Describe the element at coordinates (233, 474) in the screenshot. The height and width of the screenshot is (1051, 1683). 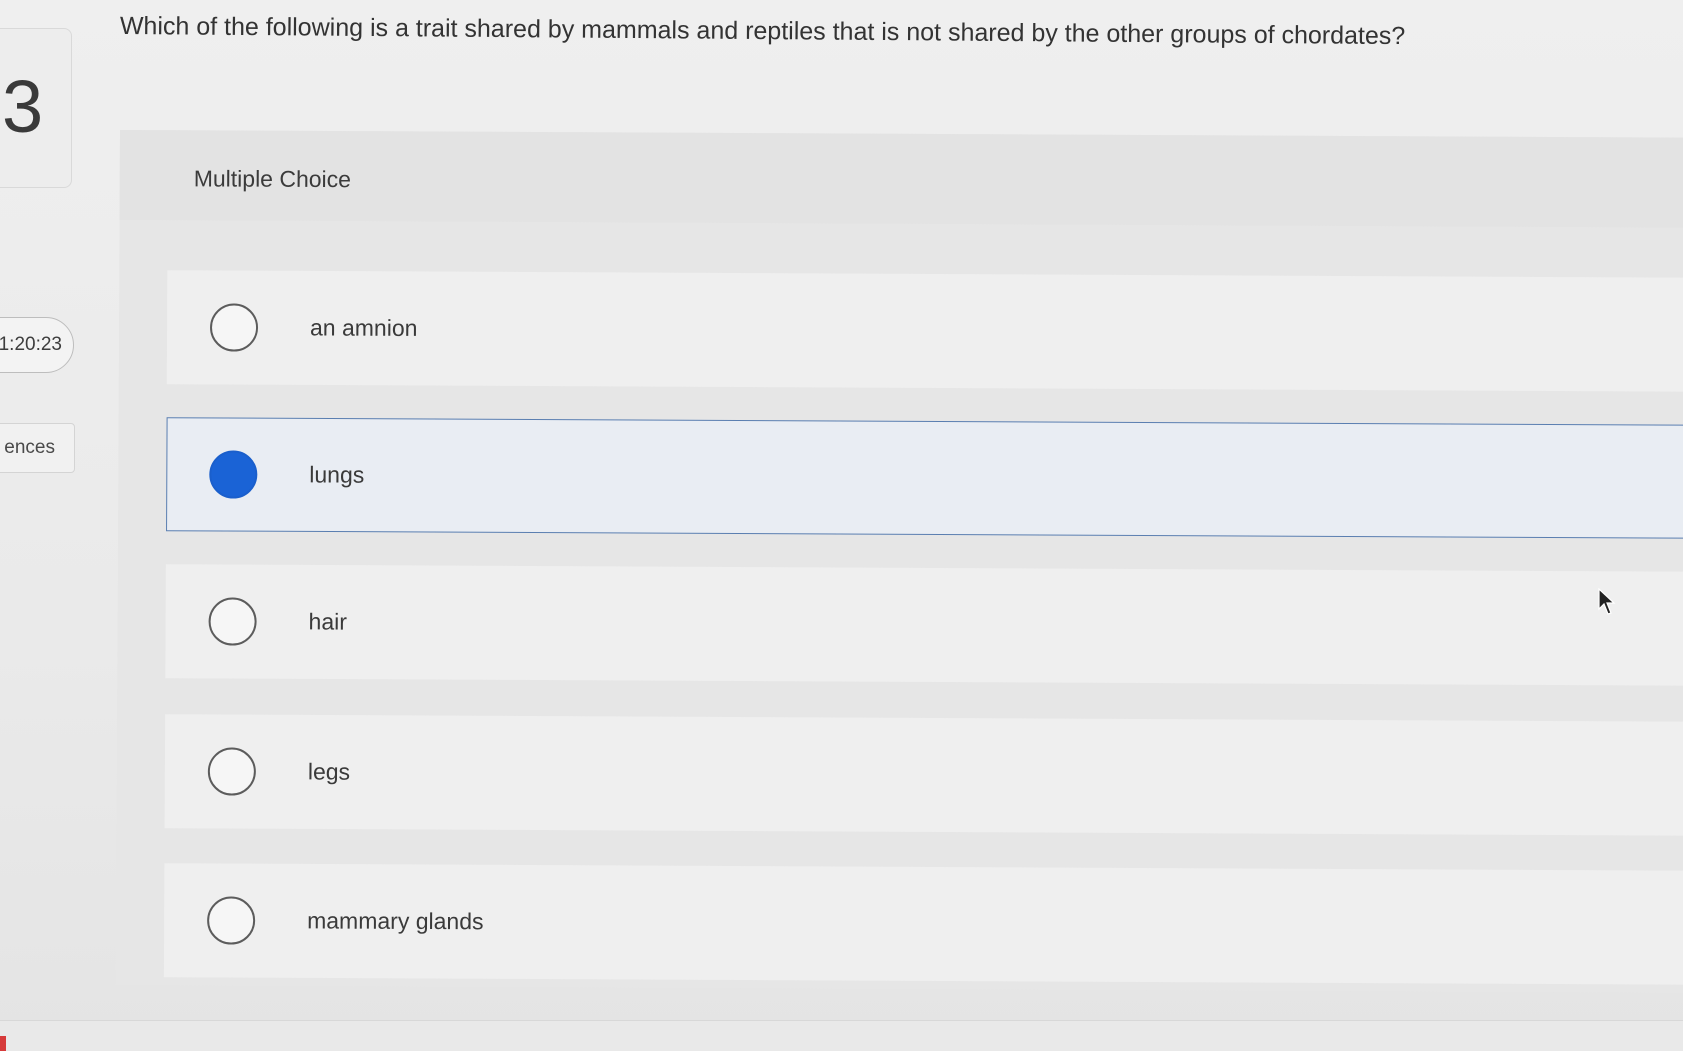
I see `radio-button-selected` at that location.